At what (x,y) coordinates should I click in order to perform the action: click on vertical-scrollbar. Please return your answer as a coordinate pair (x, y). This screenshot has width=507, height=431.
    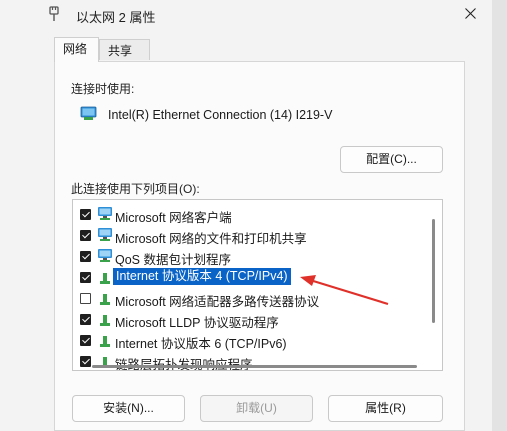
    Looking at the image, I should click on (433, 263).